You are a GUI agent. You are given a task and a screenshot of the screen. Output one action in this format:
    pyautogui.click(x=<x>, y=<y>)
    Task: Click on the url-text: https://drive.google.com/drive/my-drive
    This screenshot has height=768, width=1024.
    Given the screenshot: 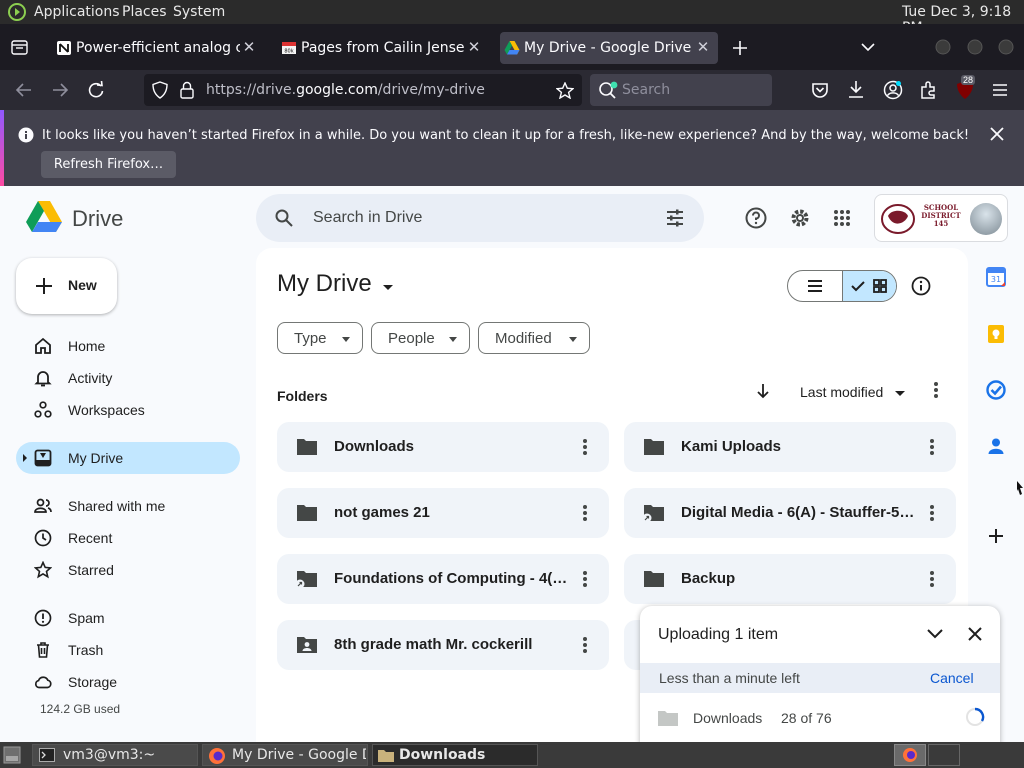 What is the action you would take?
    pyautogui.click(x=345, y=90)
    